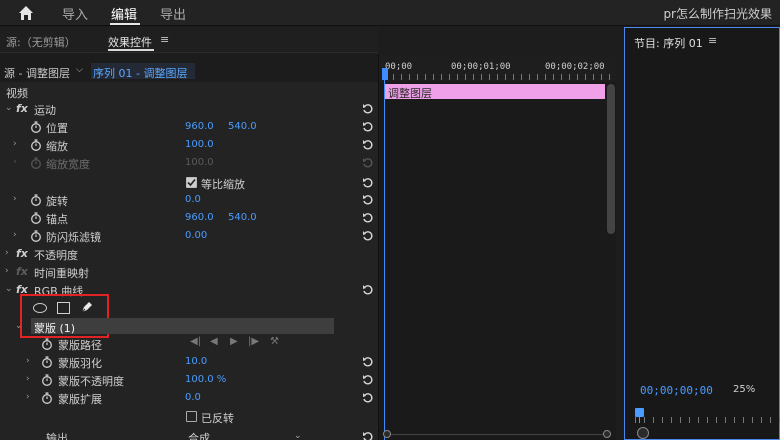  Describe the element at coordinates (205, 379) in the screenshot. I see `mask-opacity-value: 100.0 %` at that location.